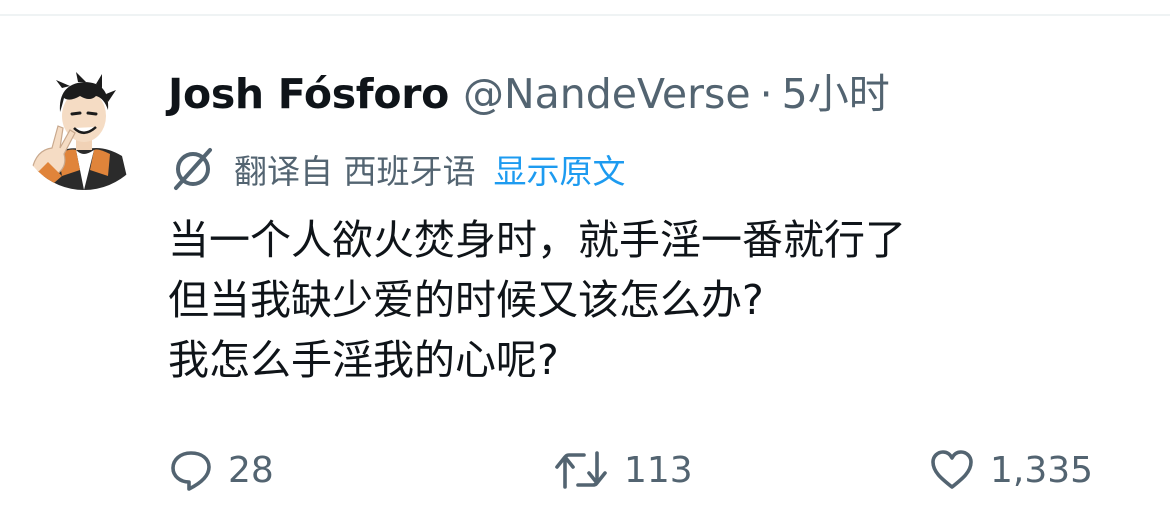 This screenshot has width=1170, height=507. Describe the element at coordinates (308, 94) in the screenshot. I see `display-name: Josh Fósforo` at that location.